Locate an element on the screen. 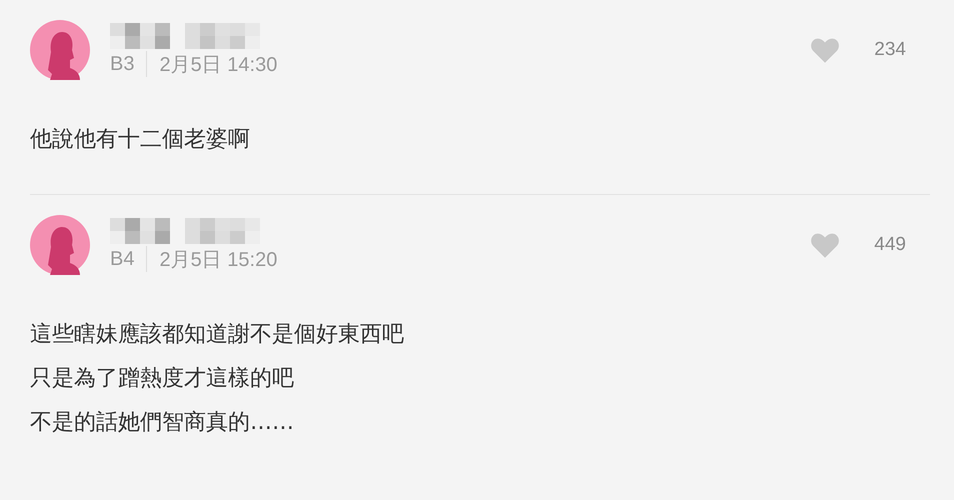 The height and width of the screenshot is (500, 954). comment-text: 只是為了蹭熱度才這樣的吧 is located at coordinates (162, 379).